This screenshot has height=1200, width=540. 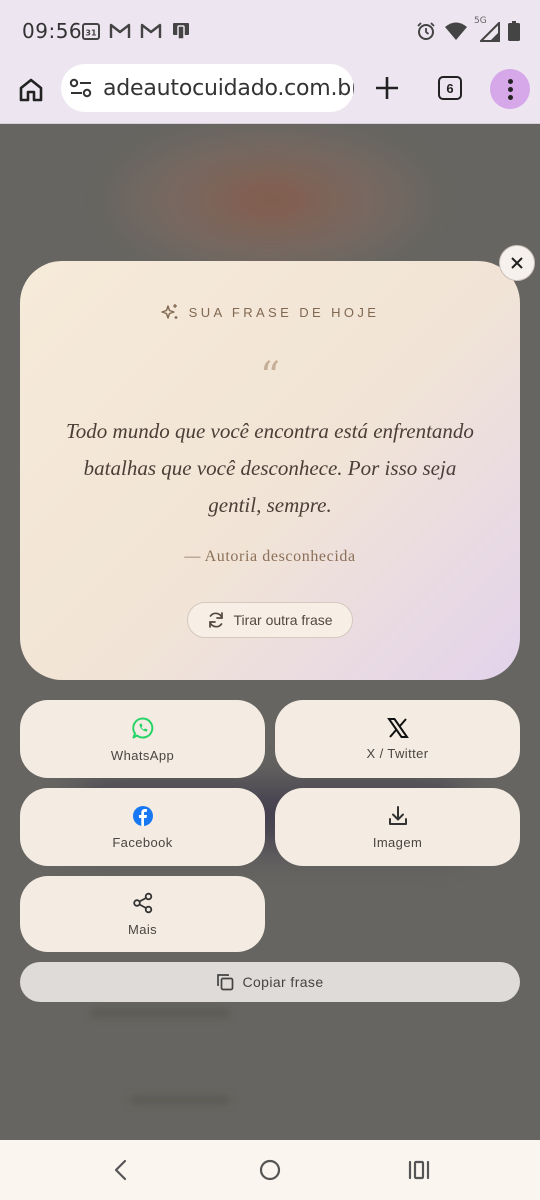 What do you see at coordinates (270, 200) in the screenshot?
I see `background-image-blur` at bounding box center [270, 200].